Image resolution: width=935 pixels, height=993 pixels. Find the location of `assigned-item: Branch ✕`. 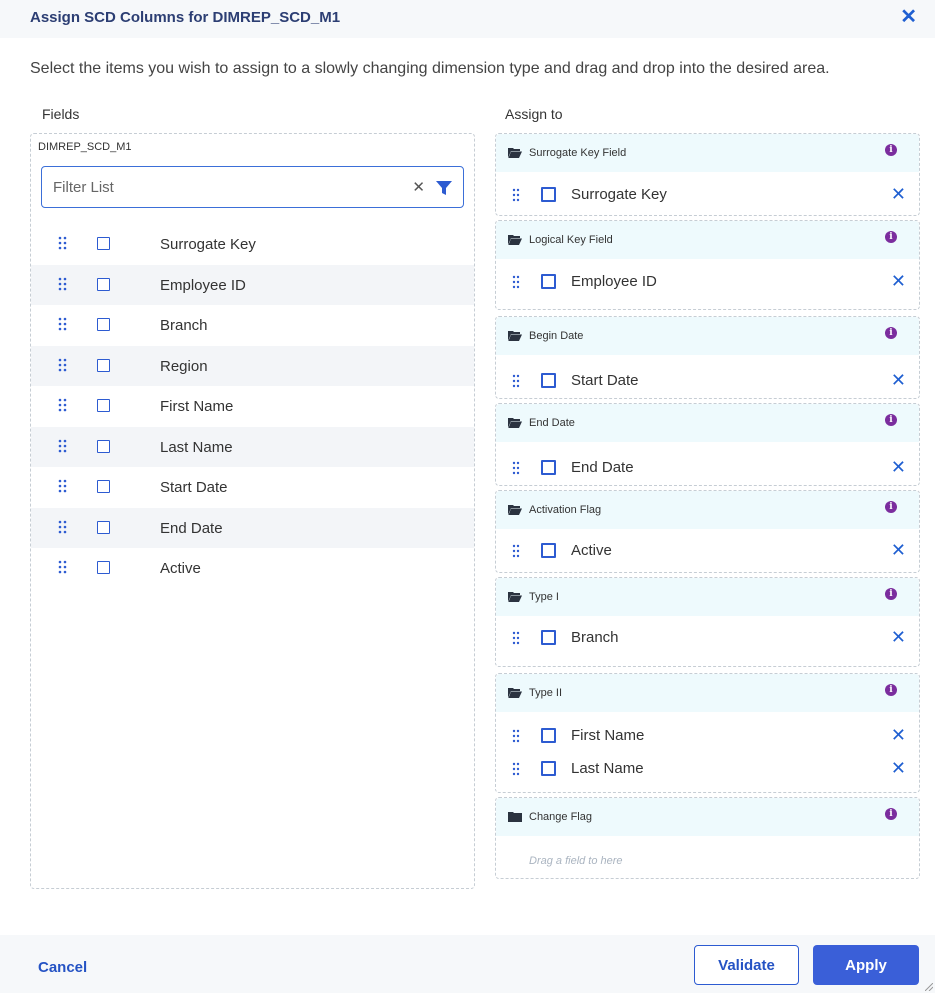

assigned-item: Branch ✕ is located at coordinates (707, 638).